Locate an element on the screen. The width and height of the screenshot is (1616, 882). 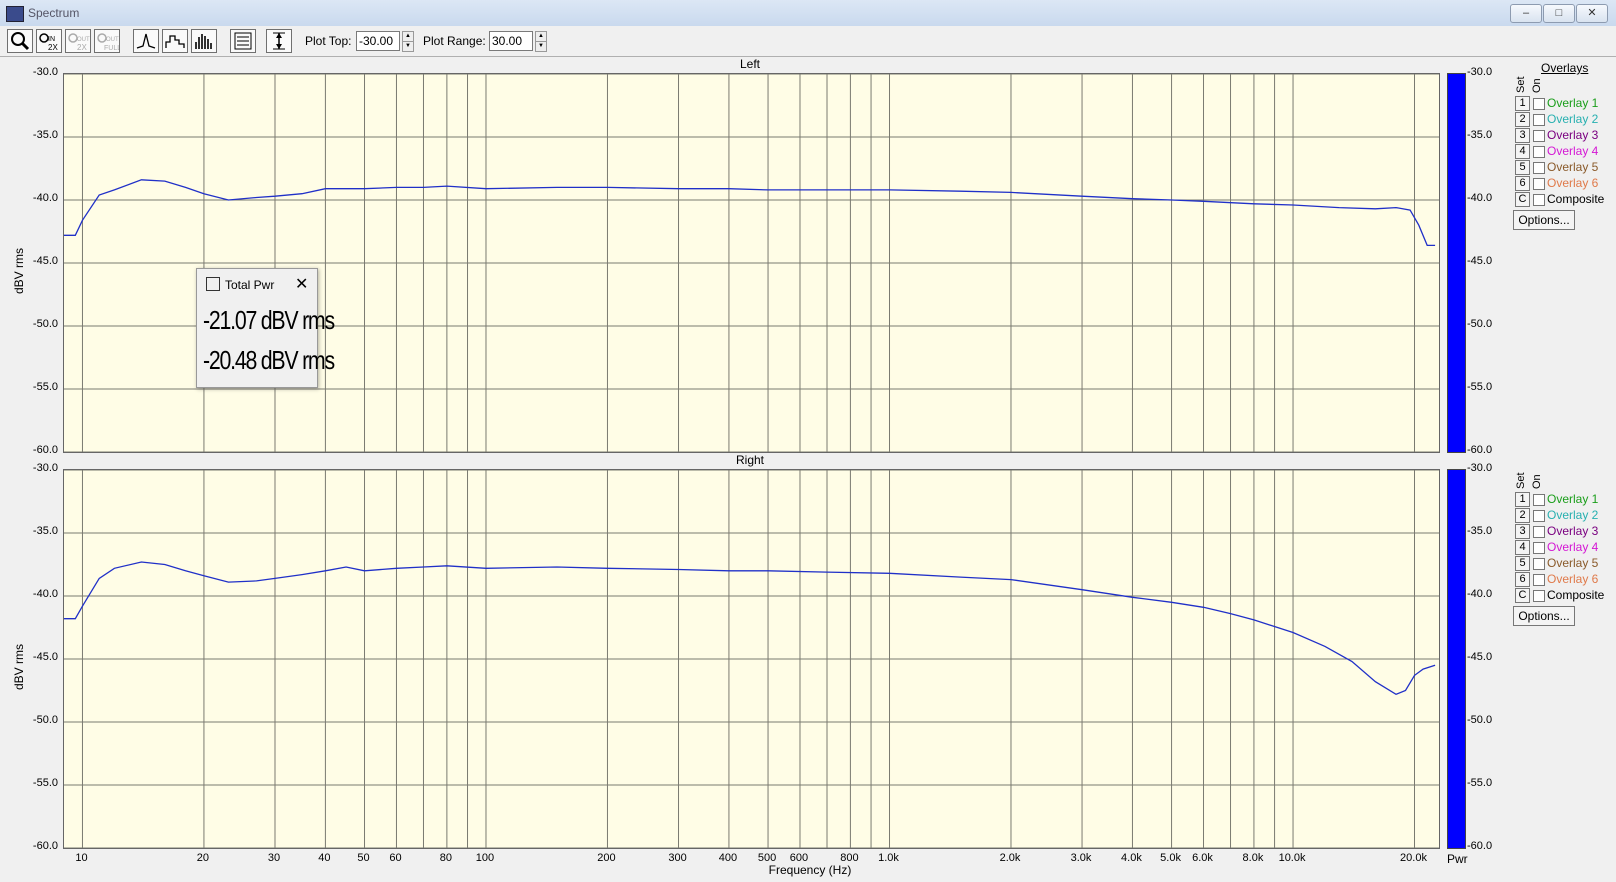
settings-icon is located at coordinates (243, 41).